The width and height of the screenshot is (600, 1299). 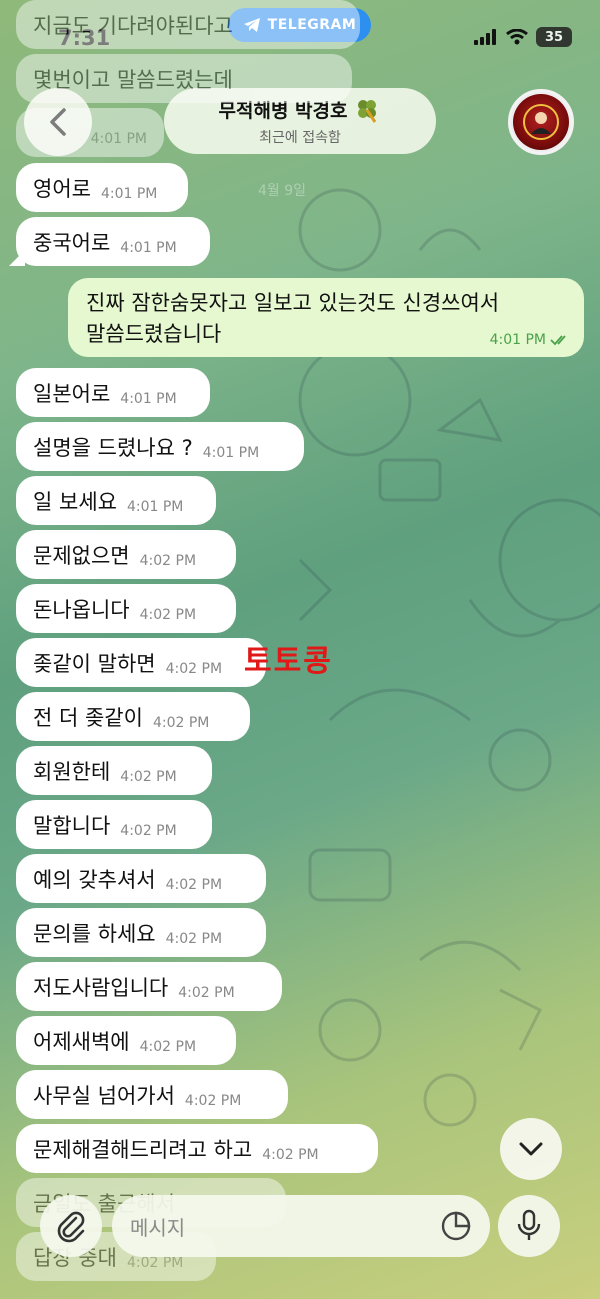 I want to click on message-bubble: 문제해결해드리려고 하고 4:02 PM, so click(x=197, y=1148).